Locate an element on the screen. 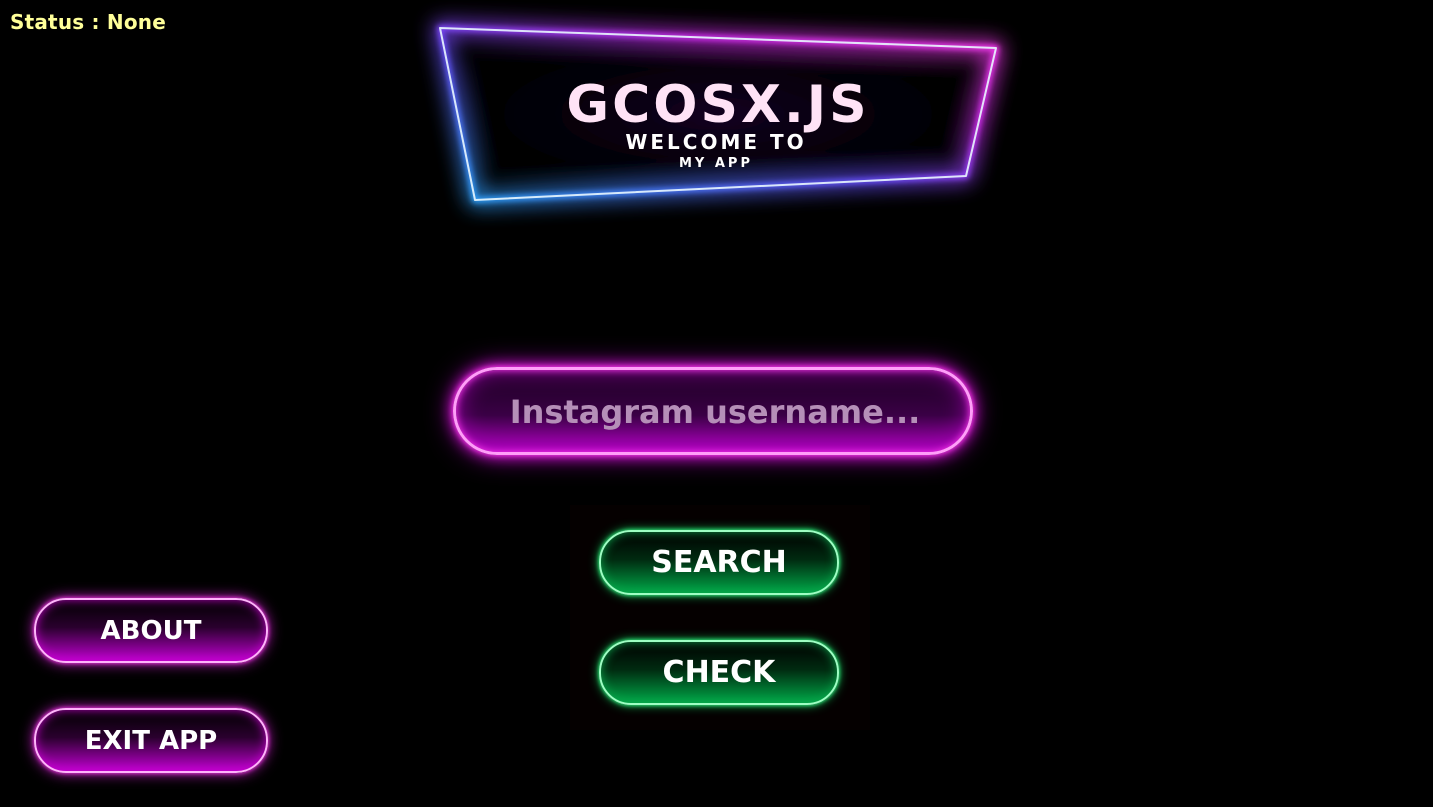 The width and height of the screenshot is (1433, 807). banner-title: GCOSX.JS is located at coordinates (717, 105).